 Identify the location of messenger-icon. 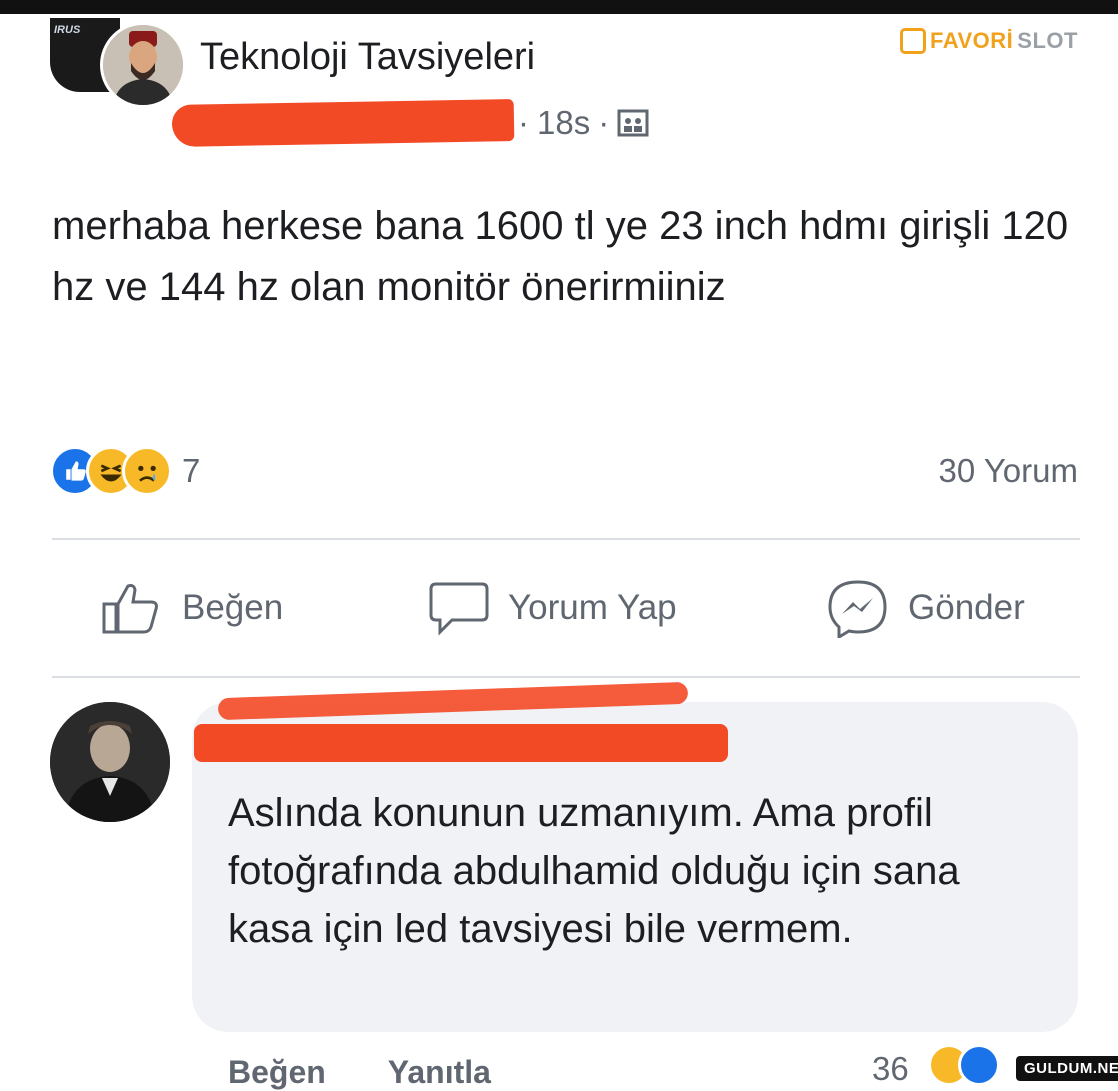
(857, 609).